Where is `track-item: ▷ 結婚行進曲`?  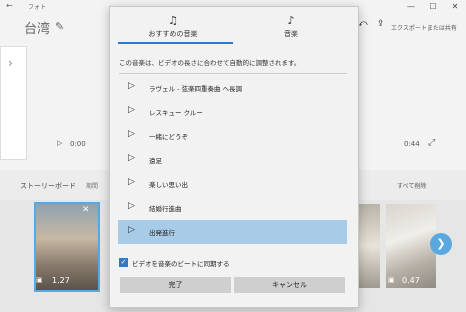 track-item: ▷ 結婚行進曲 is located at coordinates (232, 208).